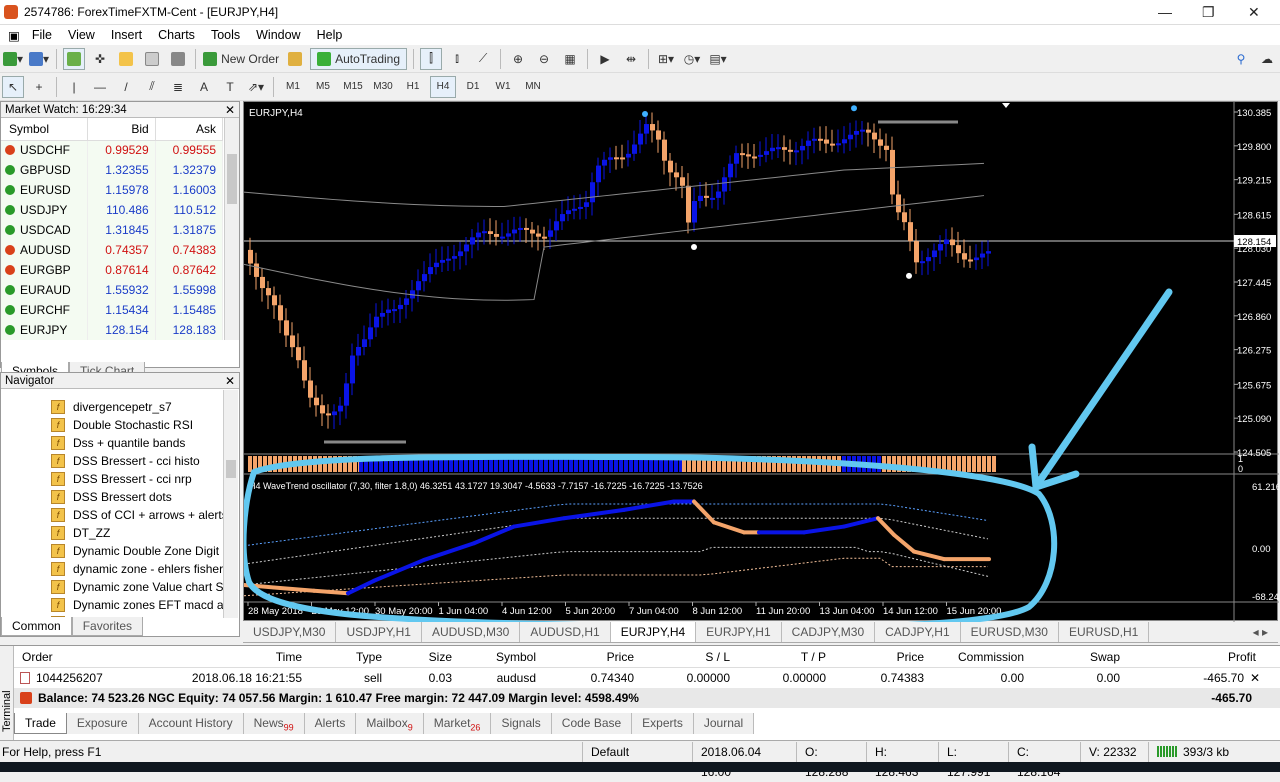 The width and height of the screenshot is (1280, 782). What do you see at coordinates (42, 35) in the screenshot?
I see `menu-file: File` at bounding box center [42, 35].